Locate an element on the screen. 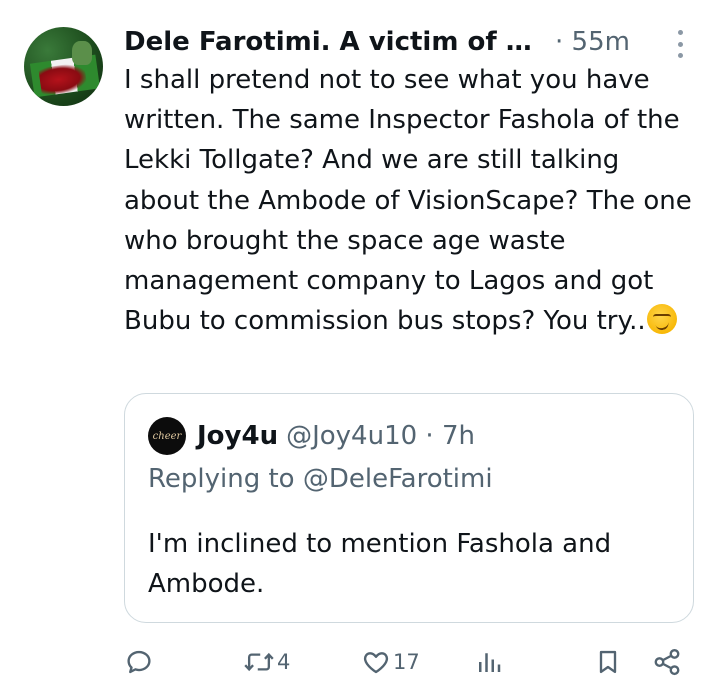 The height and width of the screenshot is (693, 720). quoted-avatar-text: cheer is located at coordinates (167, 436).